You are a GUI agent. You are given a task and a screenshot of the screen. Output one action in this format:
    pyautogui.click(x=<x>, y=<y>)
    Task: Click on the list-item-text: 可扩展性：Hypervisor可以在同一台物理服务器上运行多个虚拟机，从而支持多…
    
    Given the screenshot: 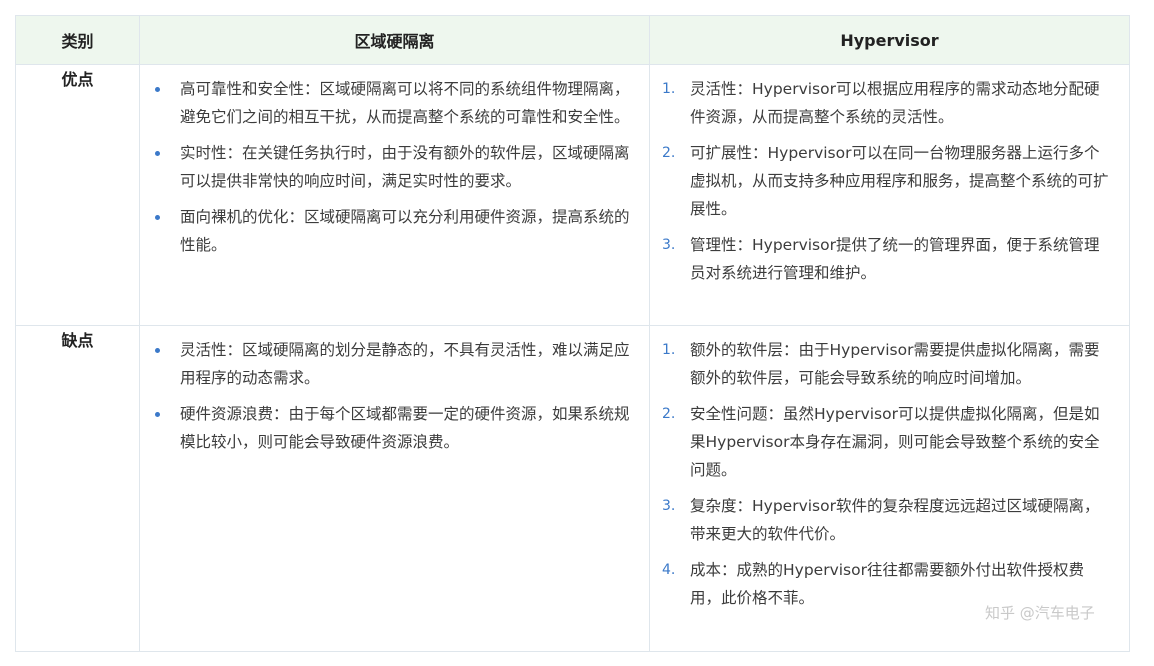 What is the action you would take?
    pyautogui.click(x=899, y=181)
    